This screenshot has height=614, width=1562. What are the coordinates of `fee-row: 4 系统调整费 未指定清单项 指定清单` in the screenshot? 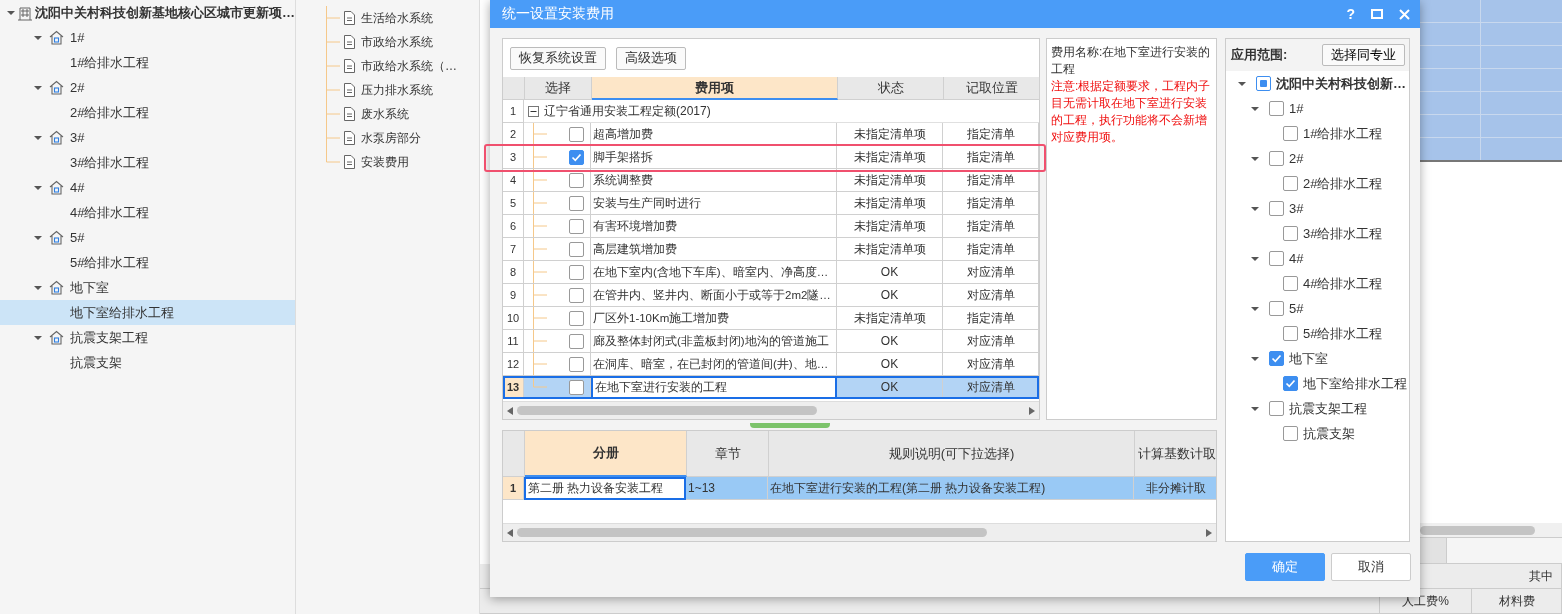 It's located at (771, 180).